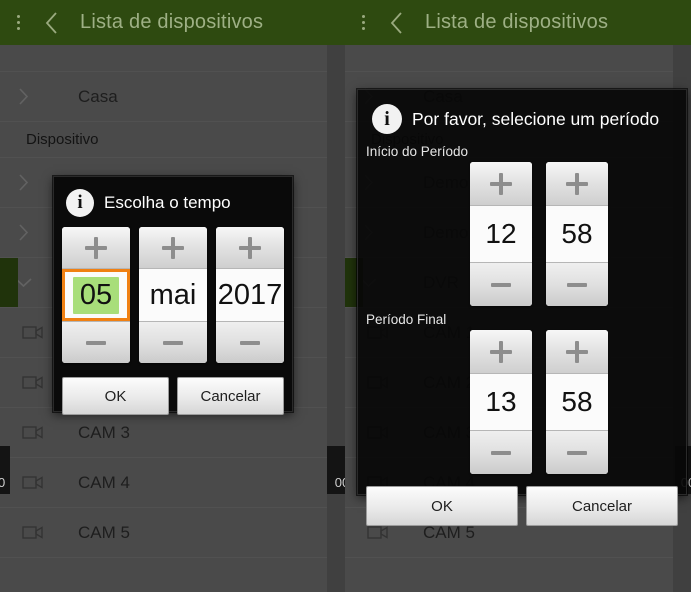 The image size is (691, 592). What do you see at coordinates (5, 470) in the screenshot?
I see `time-chip-left-edge: 00` at bounding box center [5, 470].